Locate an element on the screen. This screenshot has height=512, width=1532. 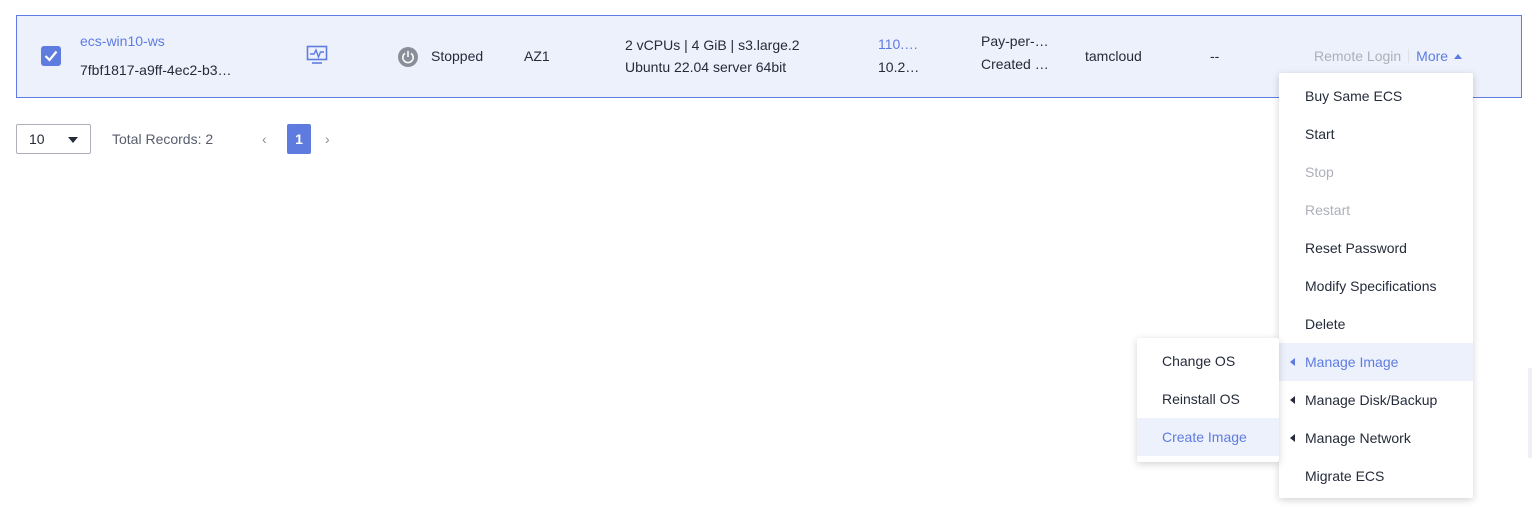
spec-line-1: 2 vCPUs | 4 GiB | s3.large.2 is located at coordinates (712, 45).